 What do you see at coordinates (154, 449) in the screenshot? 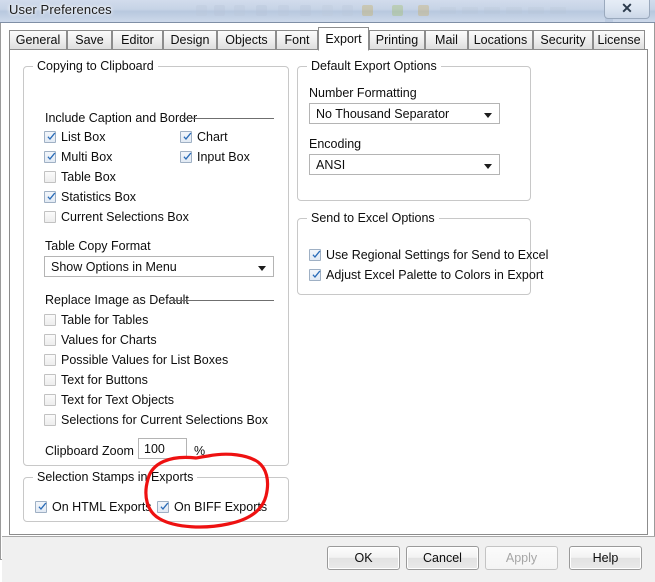
I see `clipboard-zoom-value: 100` at bounding box center [154, 449].